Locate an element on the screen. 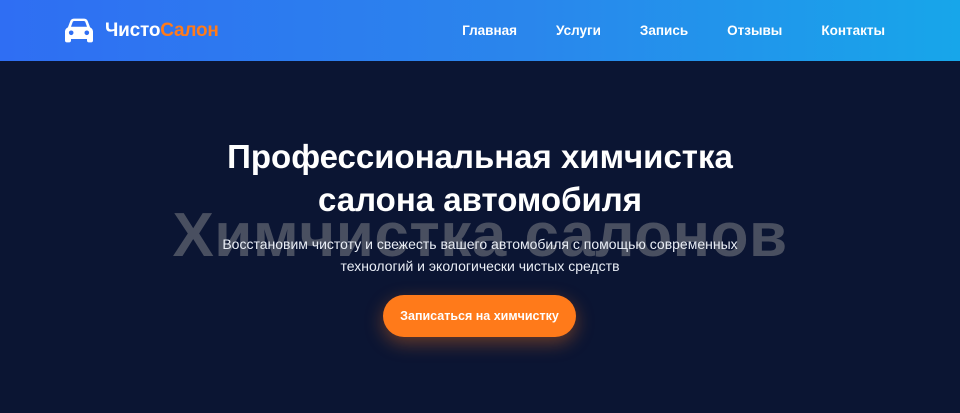 The height and width of the screenshot is (413, 960). hero-subtitle-line2: технологий и экологически чистых средств is located at coordinates (480, 266).